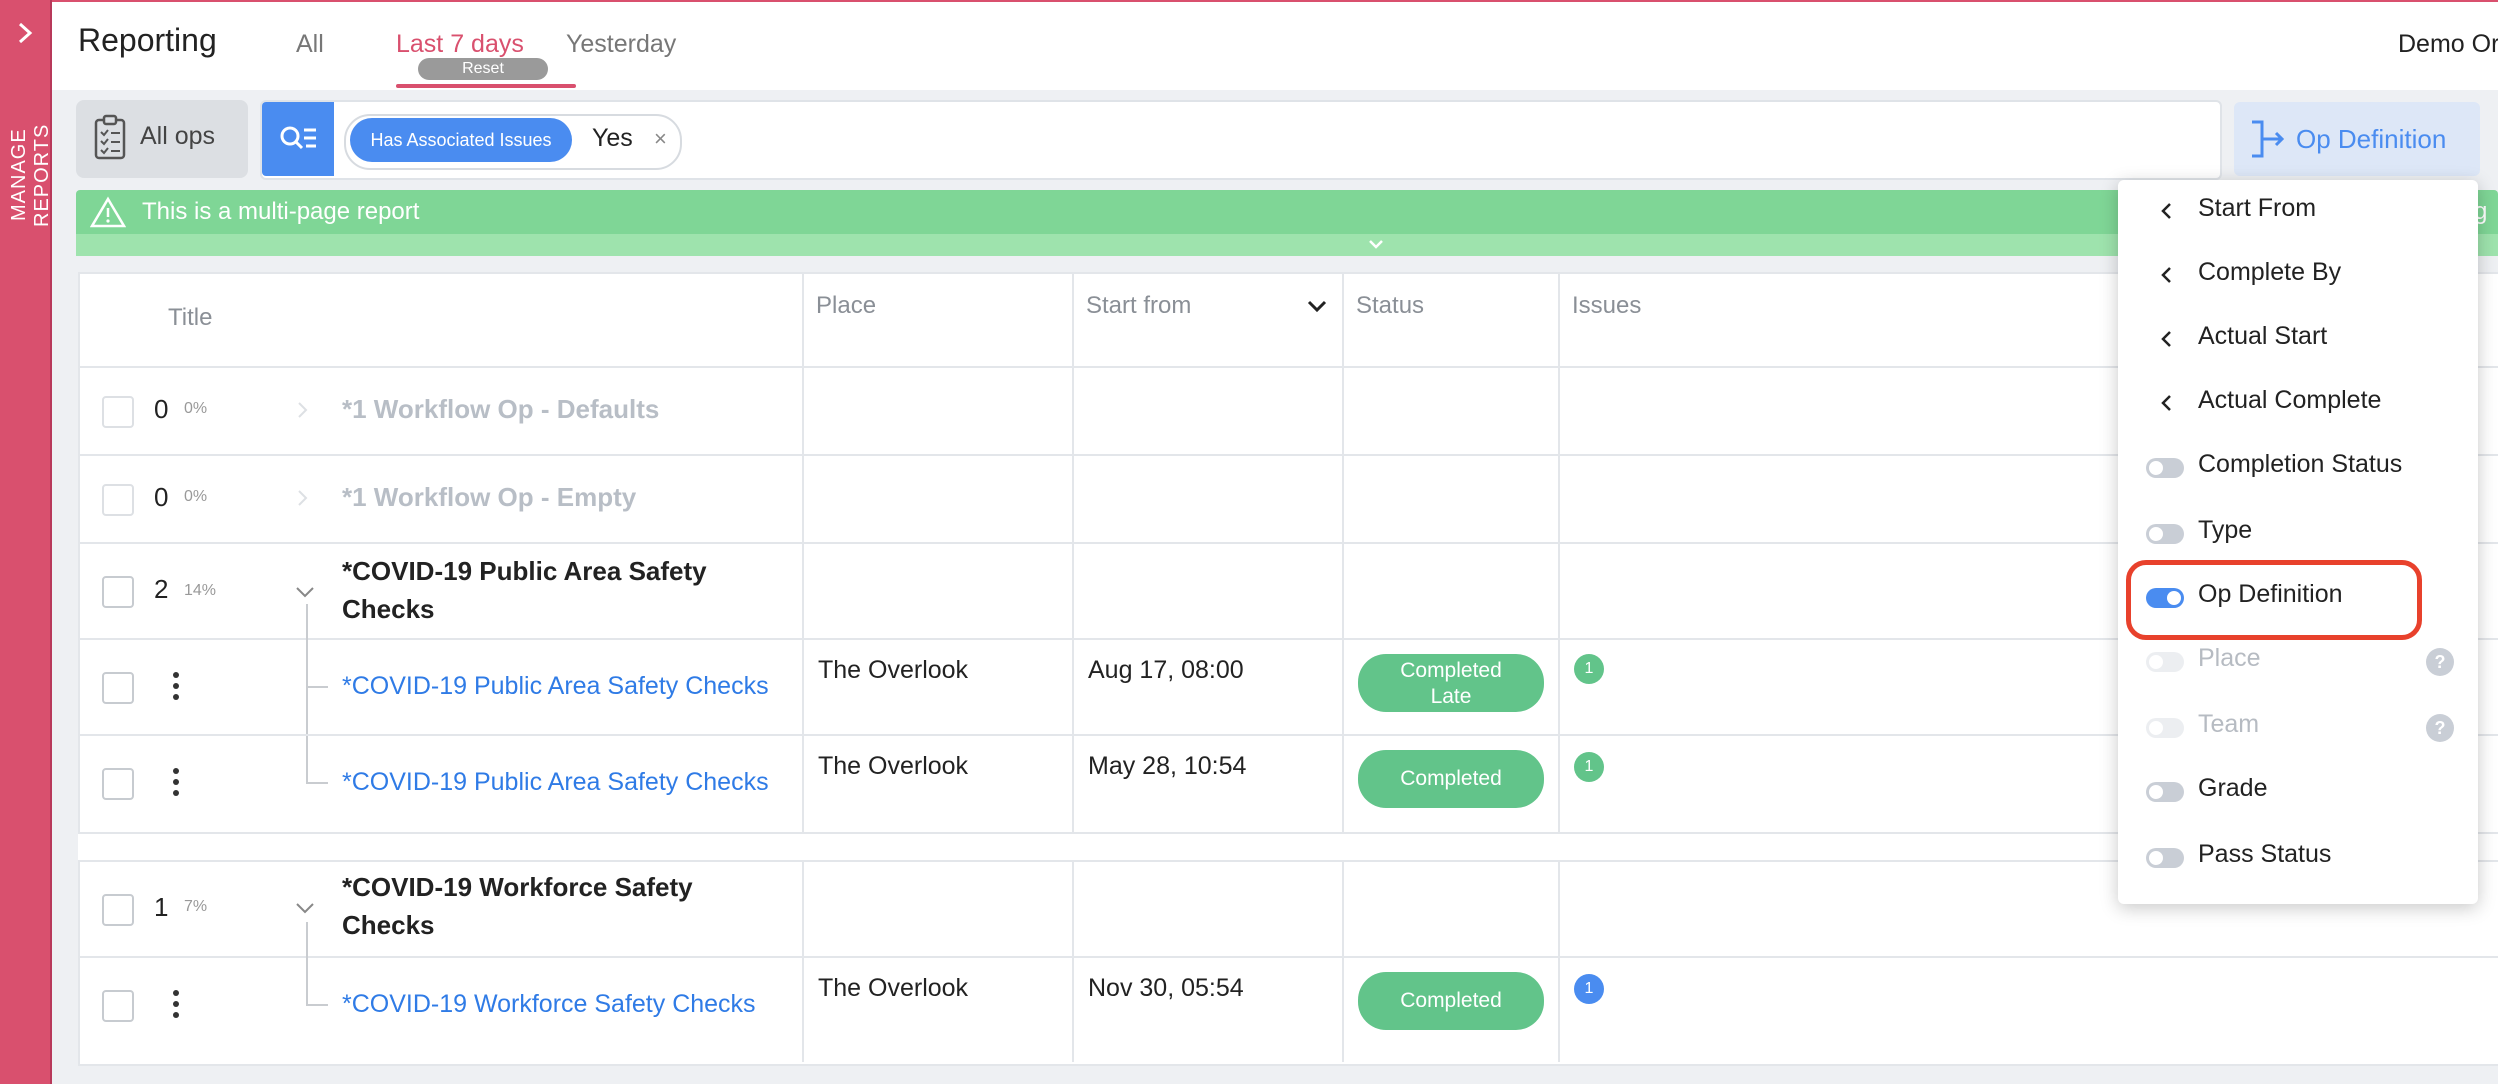  I want to click on start-cell: Nov 30, 05:54, so click(1166, 988).